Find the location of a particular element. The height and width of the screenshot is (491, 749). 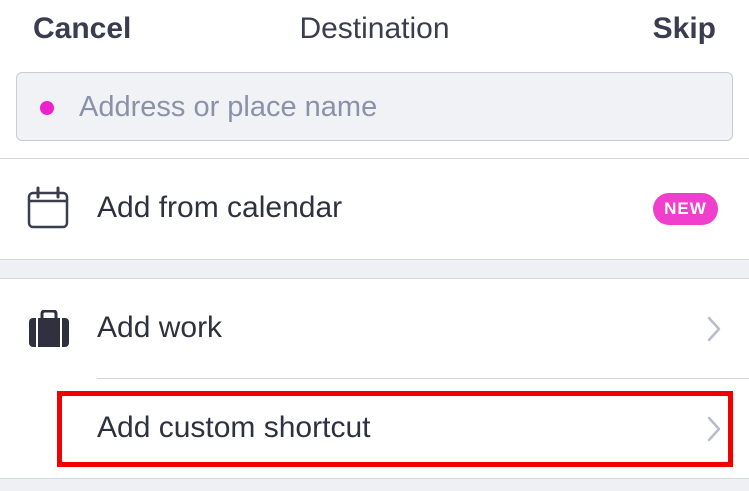

new-badge: NEW is located at coordinates (685, 209).